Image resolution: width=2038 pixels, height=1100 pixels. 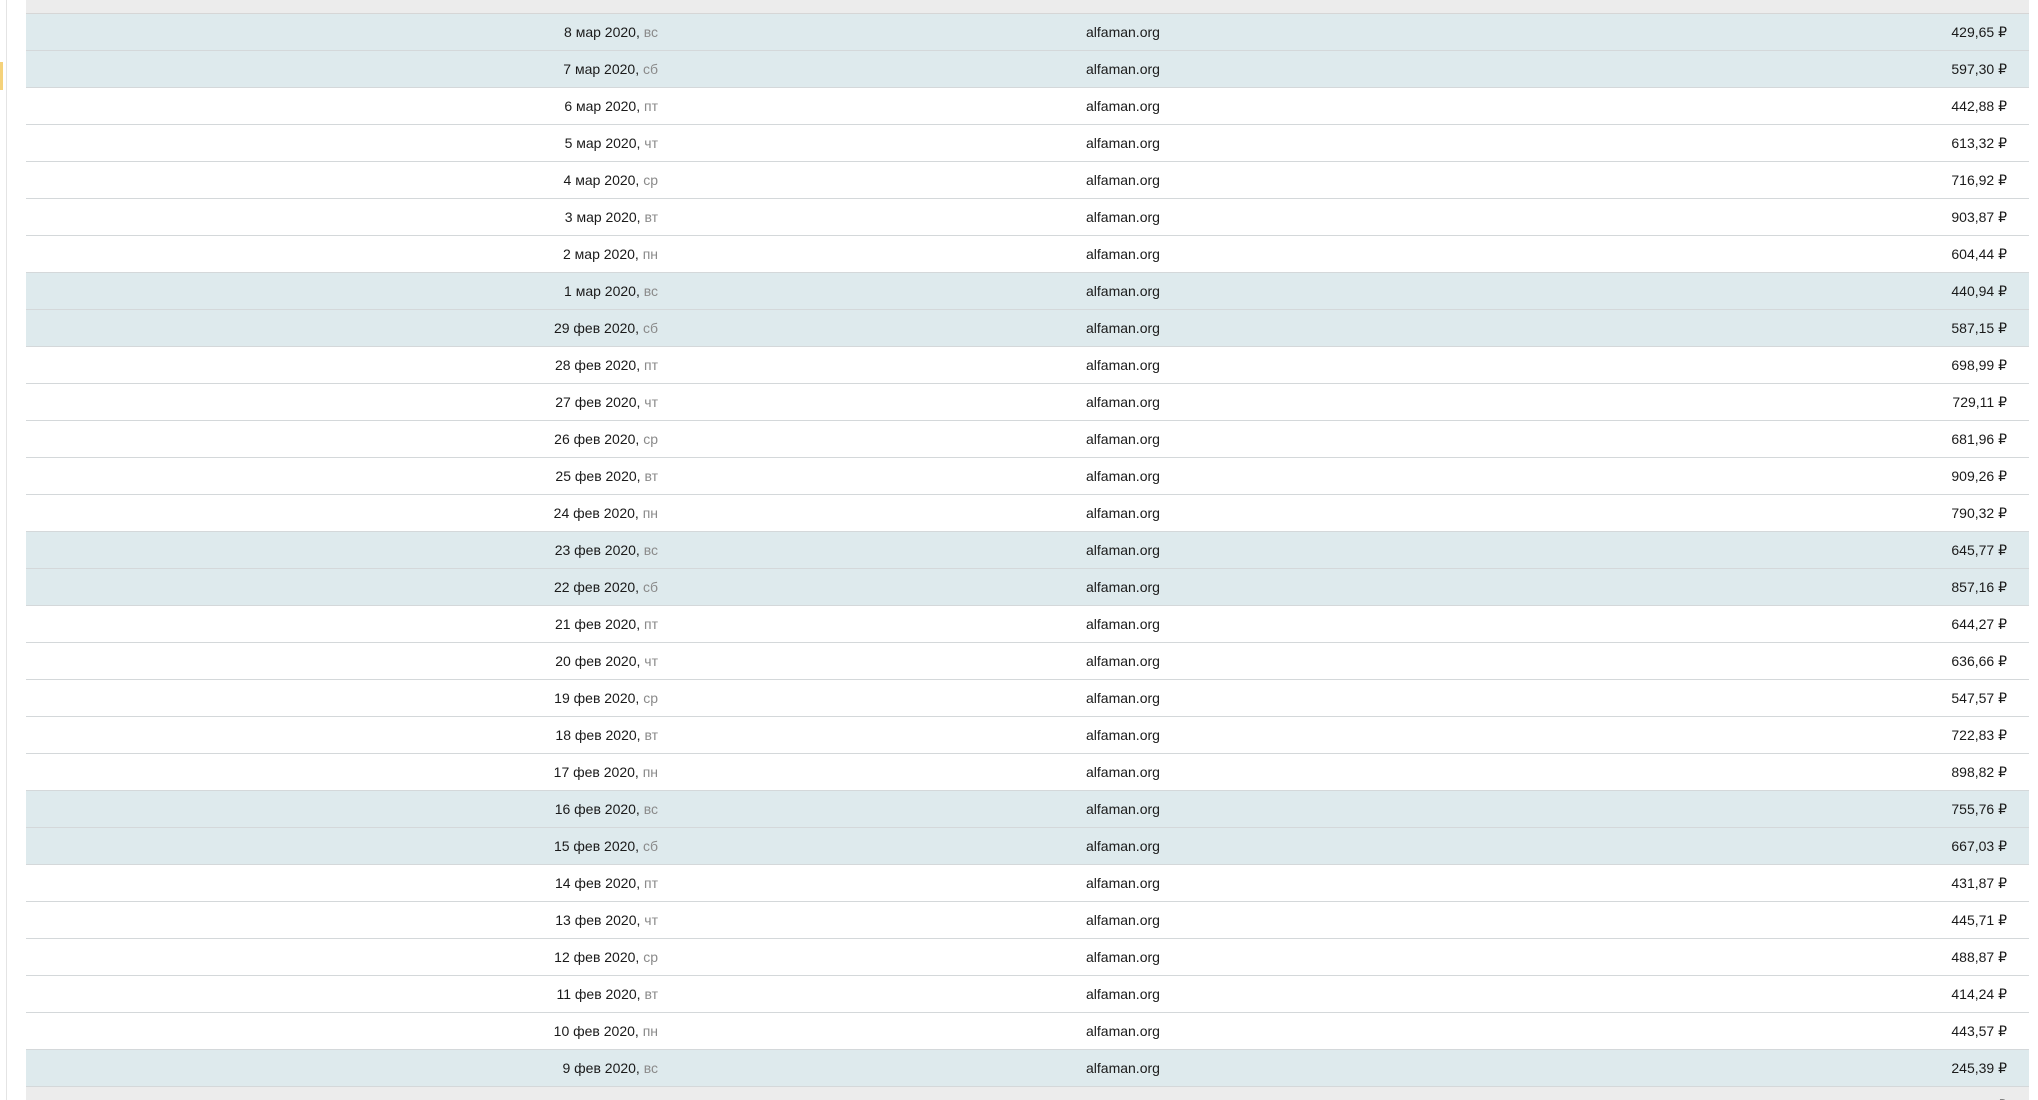 I want to click on amount-cell: 722,83 ₽, so click(x=1979, y=735).